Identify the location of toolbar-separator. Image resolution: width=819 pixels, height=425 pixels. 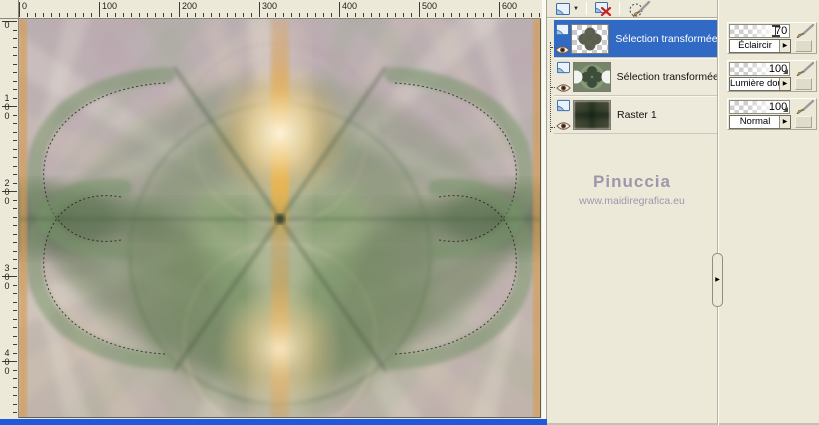
(619, 8).